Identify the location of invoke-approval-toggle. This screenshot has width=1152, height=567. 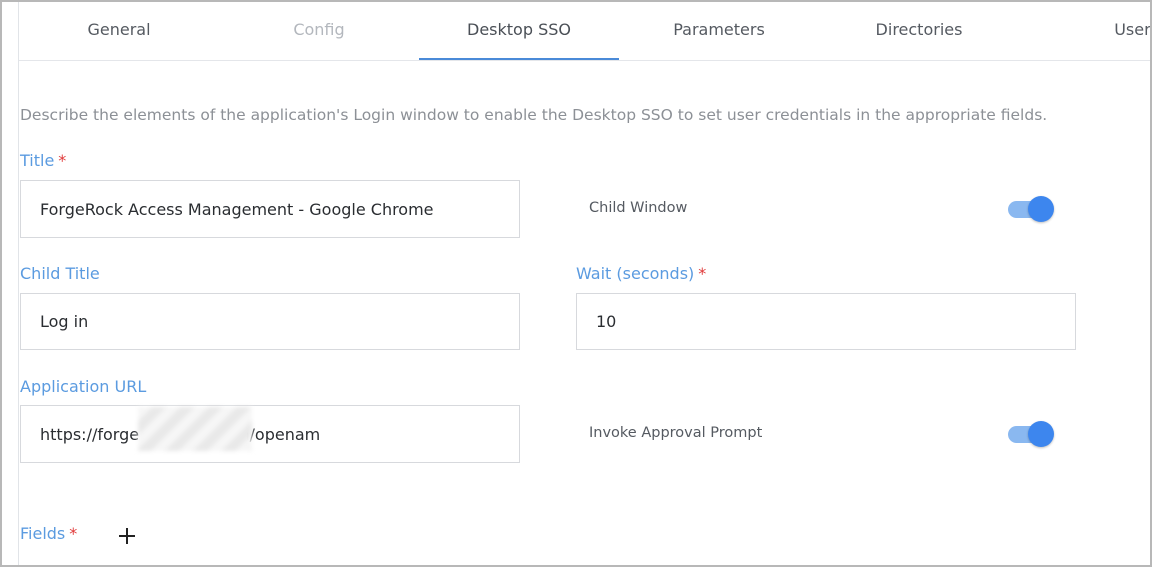
(1031, 434).